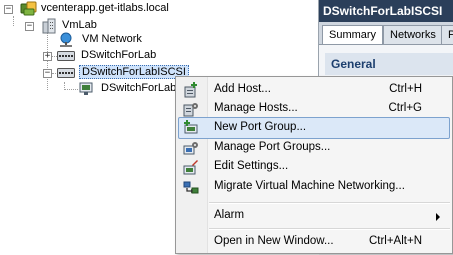  I want to click on datacenter-icon, so click(49, 26).